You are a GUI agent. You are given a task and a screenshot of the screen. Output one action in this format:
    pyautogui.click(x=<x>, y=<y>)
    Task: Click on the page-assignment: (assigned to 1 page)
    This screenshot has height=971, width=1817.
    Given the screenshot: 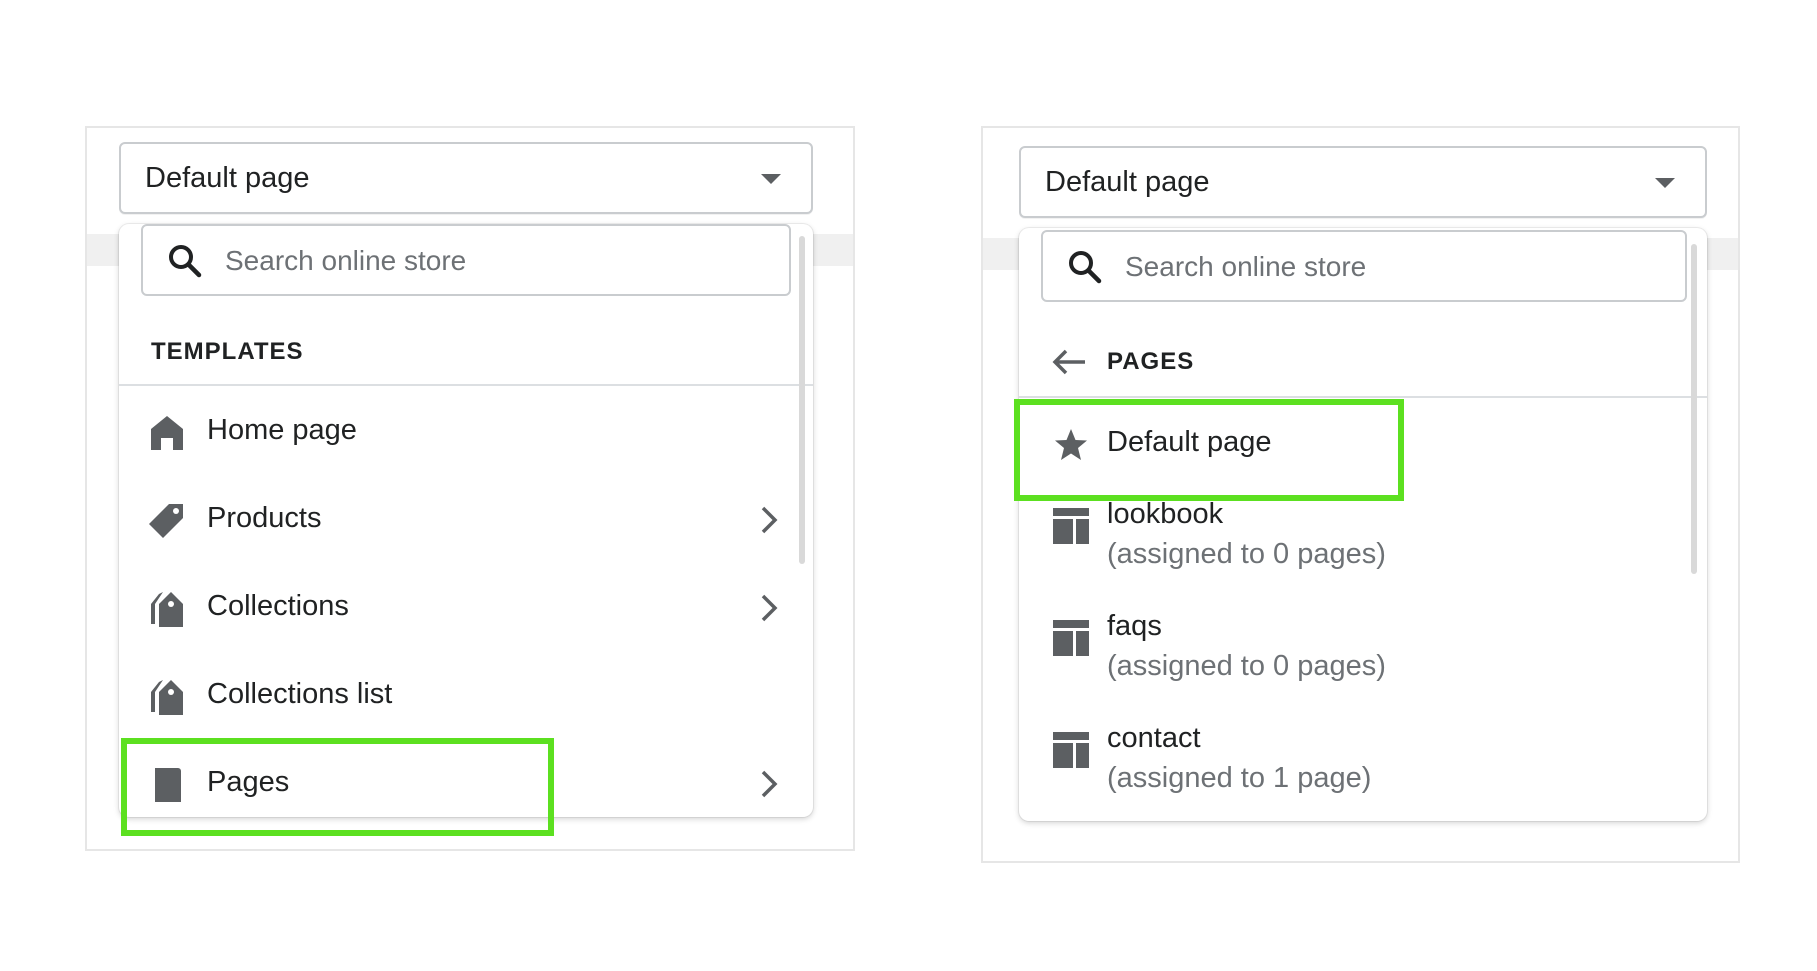 What is the action you would take?
    pyautogui.click(x=1239, y=778)
    